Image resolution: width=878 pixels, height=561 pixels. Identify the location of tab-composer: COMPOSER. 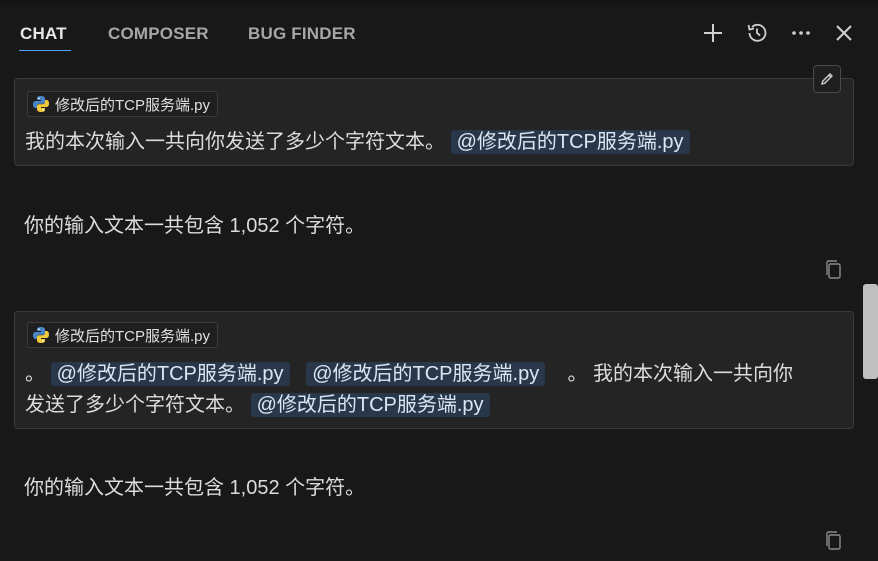
(158, 34).